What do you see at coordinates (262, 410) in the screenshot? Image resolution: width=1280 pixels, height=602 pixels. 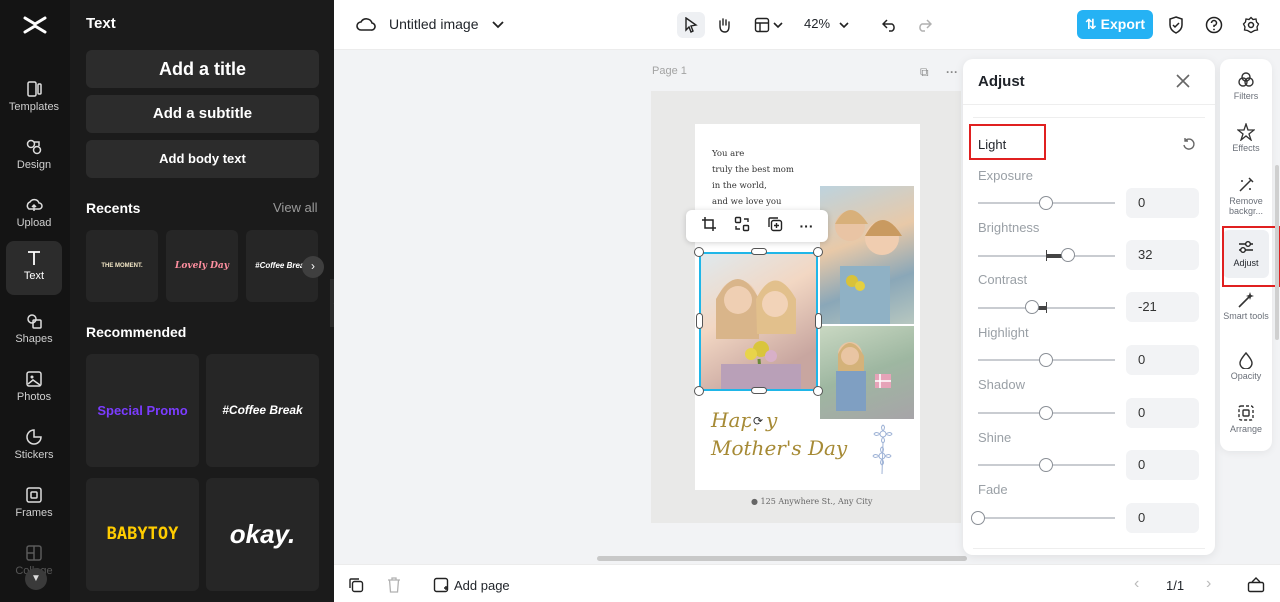 I see `recommended-template-2: #Coffee Break` at bounding box center [262, 410].